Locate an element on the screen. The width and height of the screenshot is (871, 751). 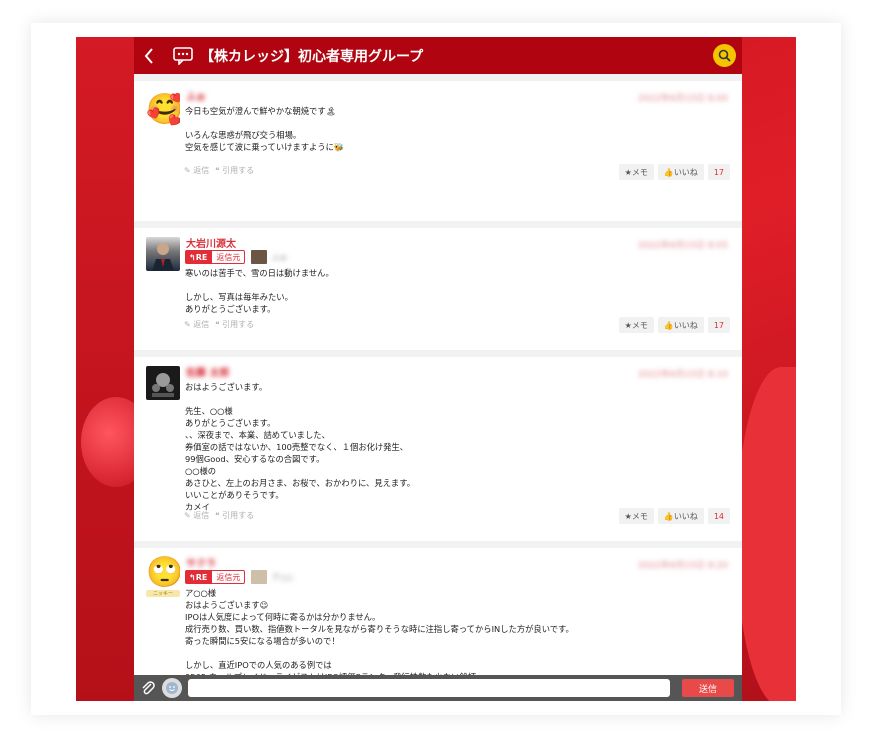
chat-header: 【株カレッジ】初心者専用グループ is located at coordinates (438, 55).